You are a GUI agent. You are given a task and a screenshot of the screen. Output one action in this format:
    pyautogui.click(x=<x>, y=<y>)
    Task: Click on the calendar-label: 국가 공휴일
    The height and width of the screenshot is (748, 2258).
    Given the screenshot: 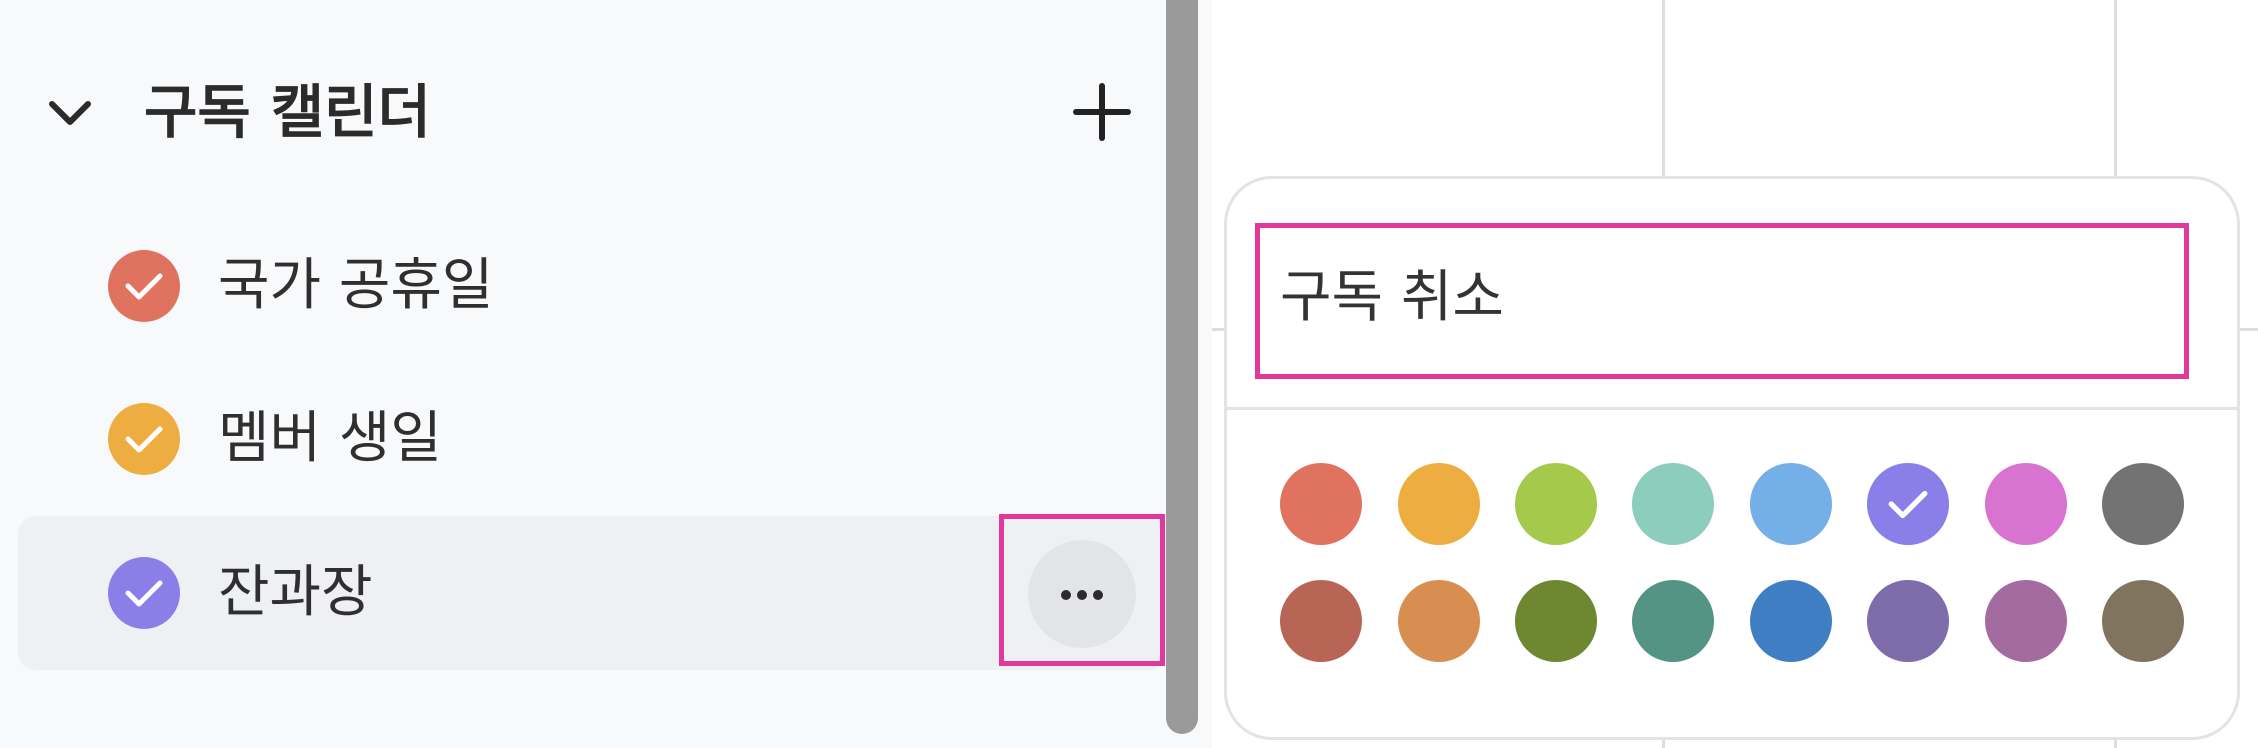 What is the action you would take?
    pyautogui.click(x=356, y=285)
    